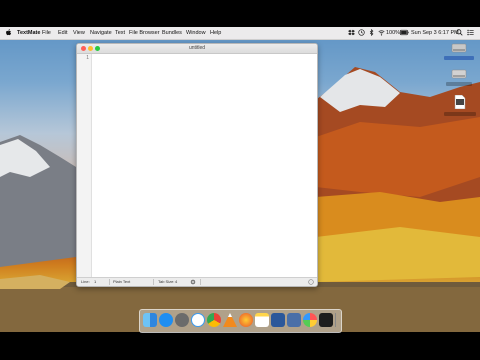  I want to click on external-drive-label, so click(459, 84).